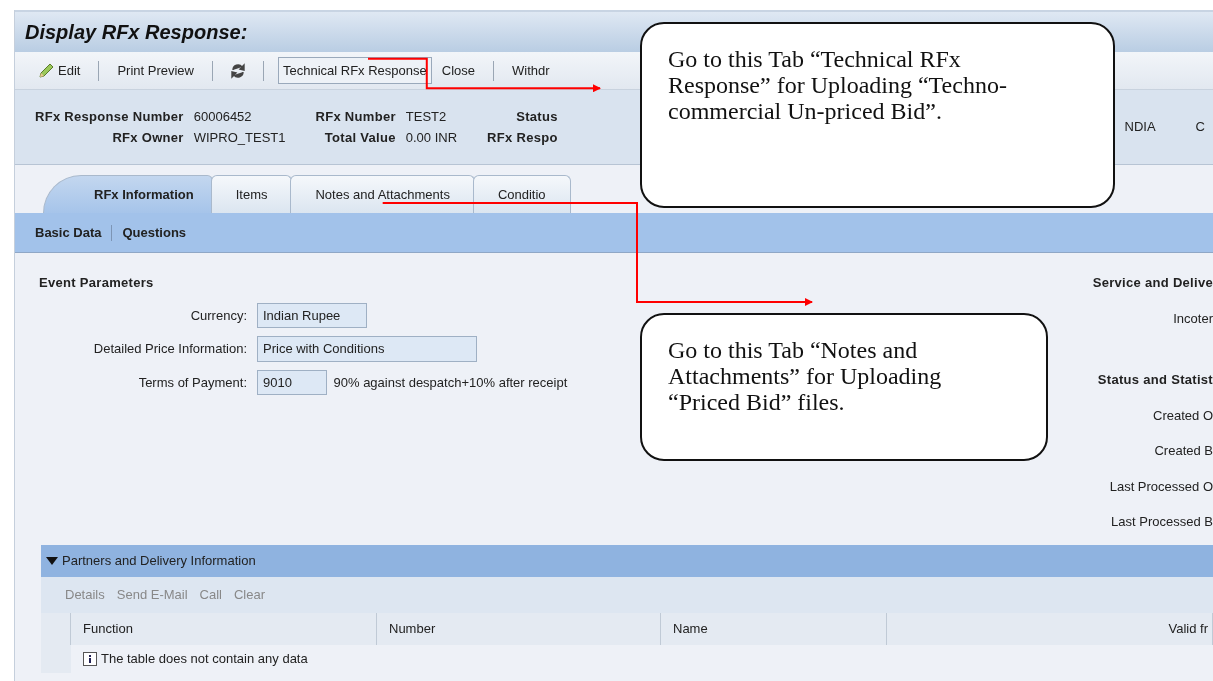 This screenshot has height=681, width=1213. Describe the element at coordinates (97, 283) in the screenshot. I see `section-heading: Event Parameters` at that location.